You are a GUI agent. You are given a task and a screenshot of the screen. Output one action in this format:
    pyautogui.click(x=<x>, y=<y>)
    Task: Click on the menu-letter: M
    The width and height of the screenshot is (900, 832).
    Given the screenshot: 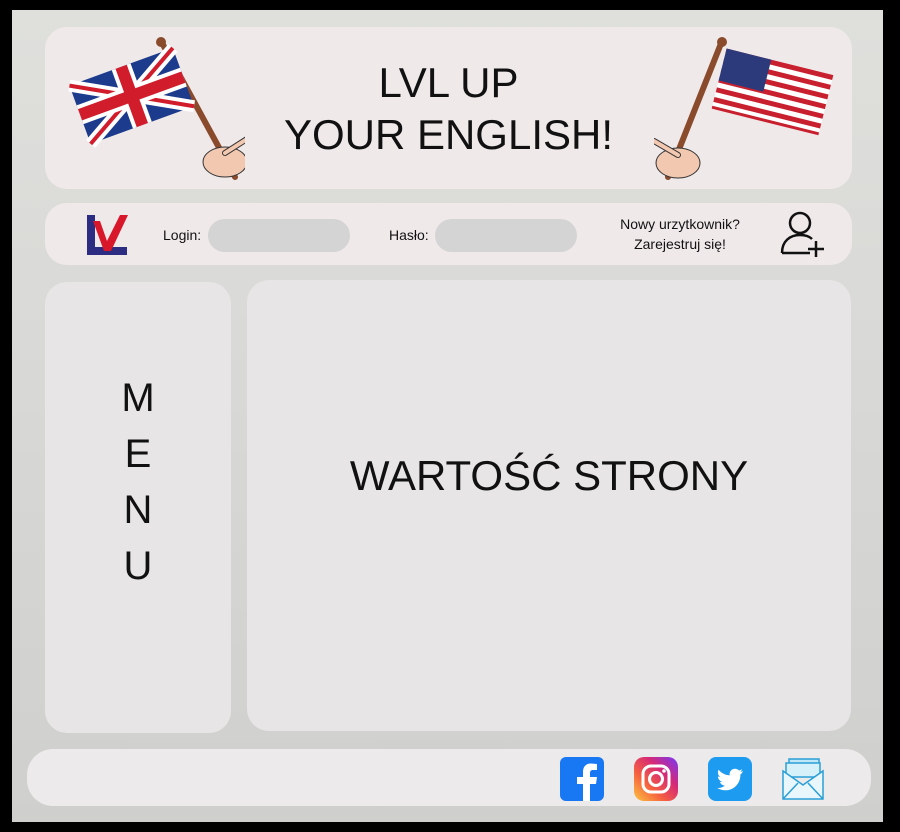 What is the action you would take?
    pyautogui.click(x=138, y=398)
    